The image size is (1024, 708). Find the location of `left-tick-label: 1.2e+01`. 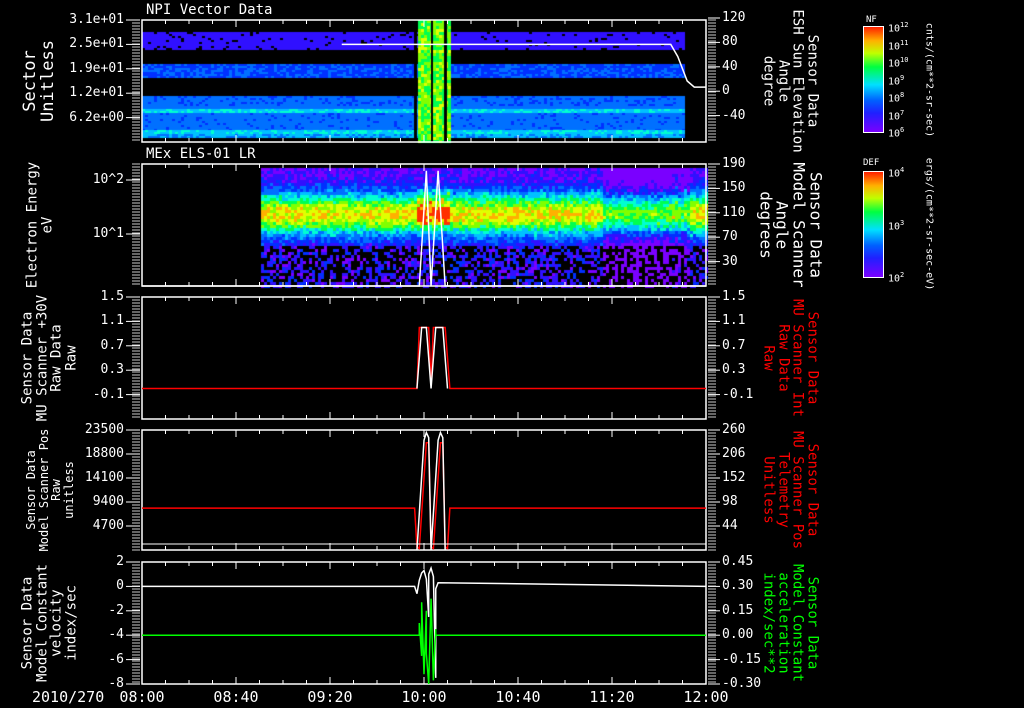

left-tick-label: 1.2e+01 is located at coordinates (96, 93).